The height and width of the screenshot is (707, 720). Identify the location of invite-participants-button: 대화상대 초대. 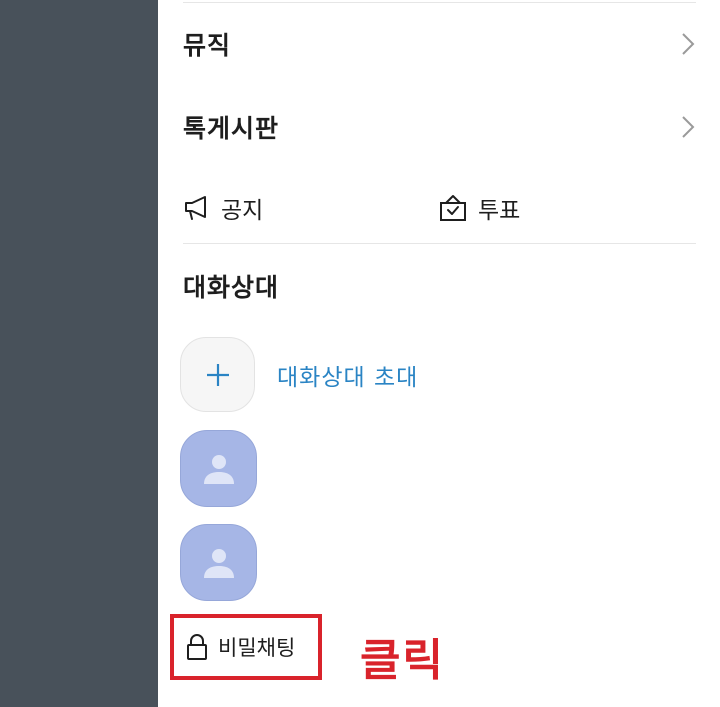
(299, 374).